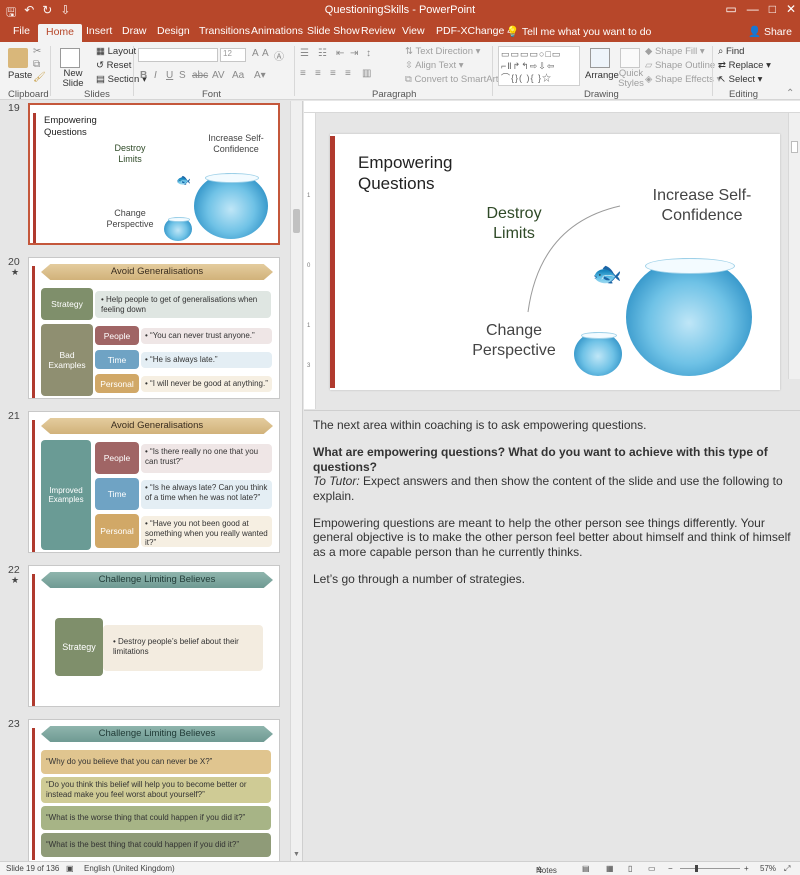 The width and height of the screenshot is (800, 875). Describe the element at coordinates (117, 383) in the screenshot. I see `personal-label: Personal` at that location.